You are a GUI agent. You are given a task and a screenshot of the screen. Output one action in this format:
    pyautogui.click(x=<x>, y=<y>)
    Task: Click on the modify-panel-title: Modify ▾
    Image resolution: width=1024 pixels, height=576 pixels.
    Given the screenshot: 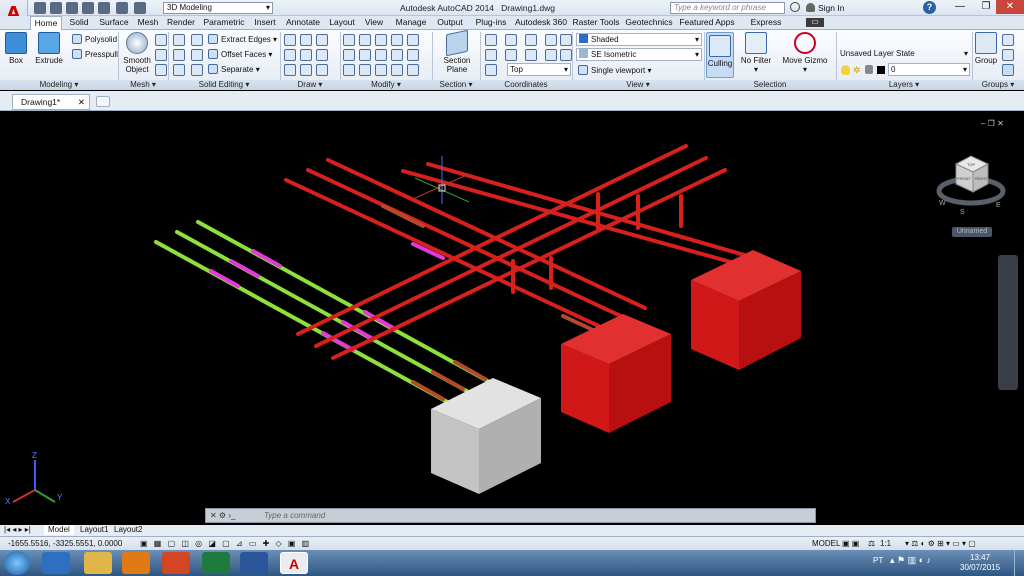 What is the action you would take?
    pyautogui.click(x=386, y=85)
    